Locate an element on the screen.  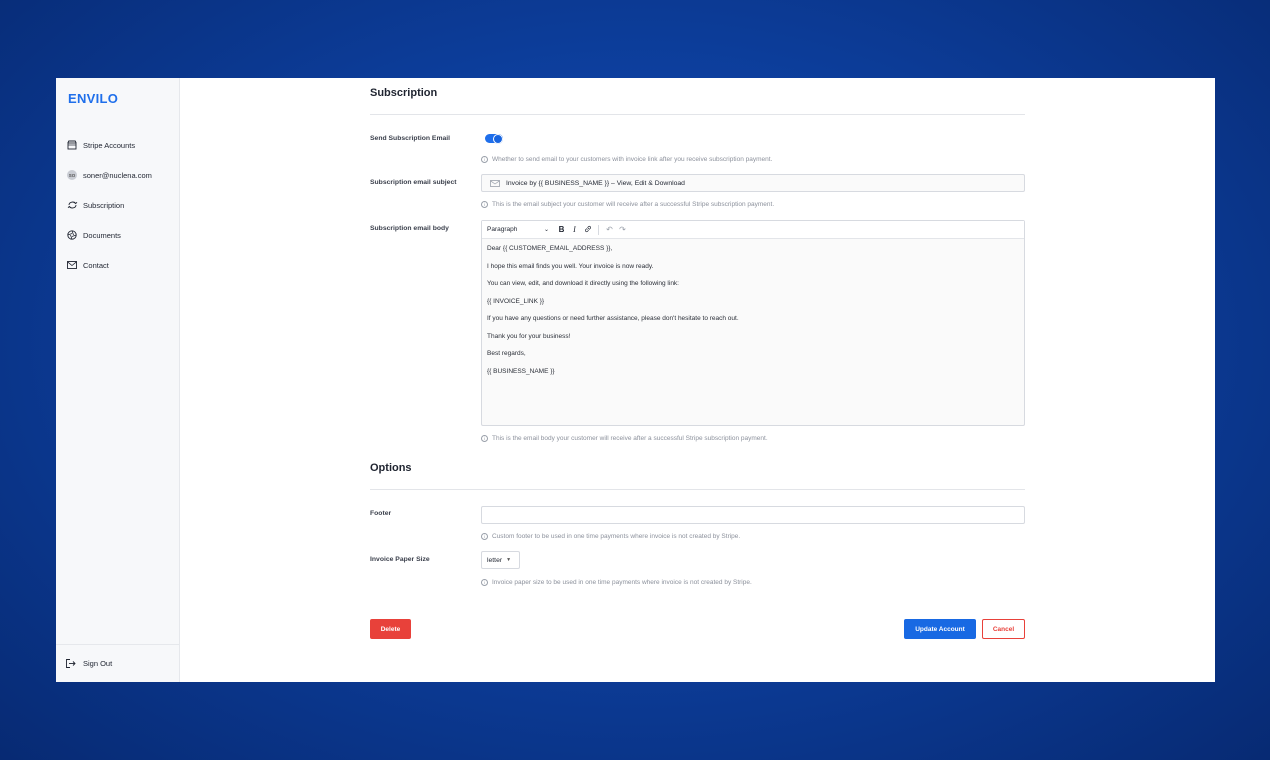
avatar-initials: SO is located at coordinates (72, 175).